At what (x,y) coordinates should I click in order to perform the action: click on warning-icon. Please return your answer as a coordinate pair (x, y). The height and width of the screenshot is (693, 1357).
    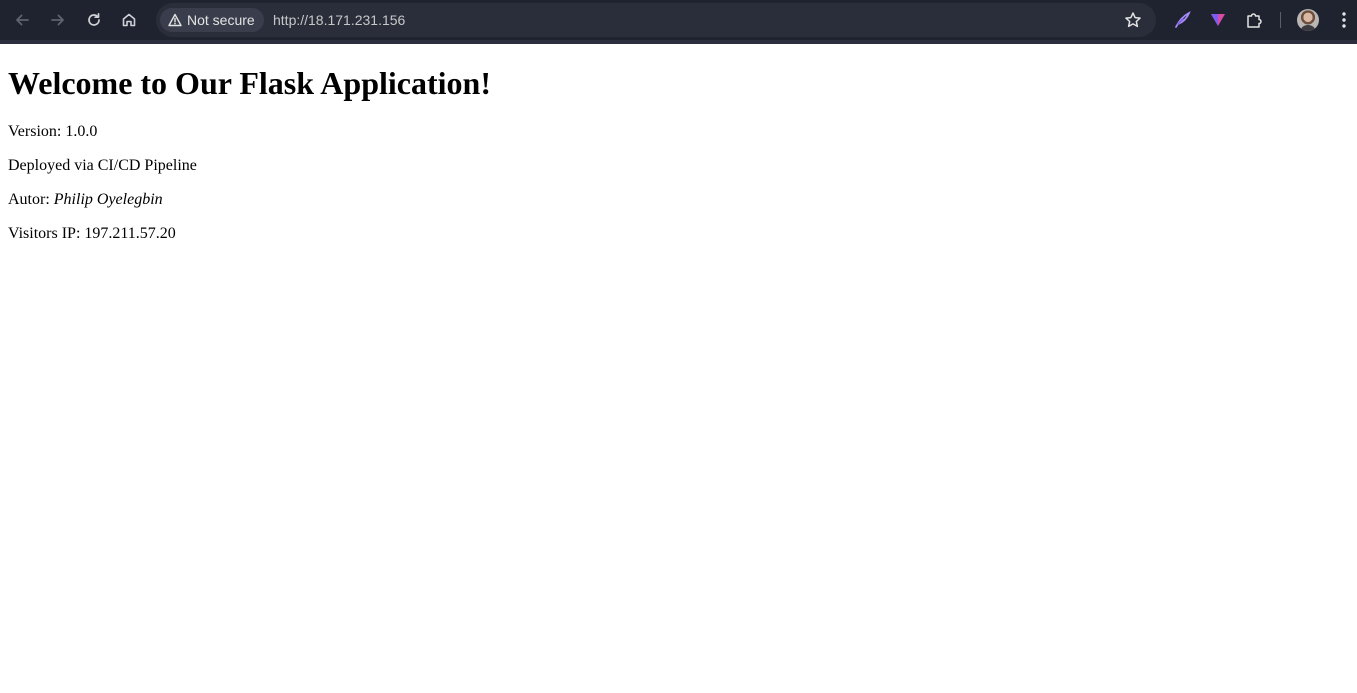
    Looking at the image, I should click on (175, 20).